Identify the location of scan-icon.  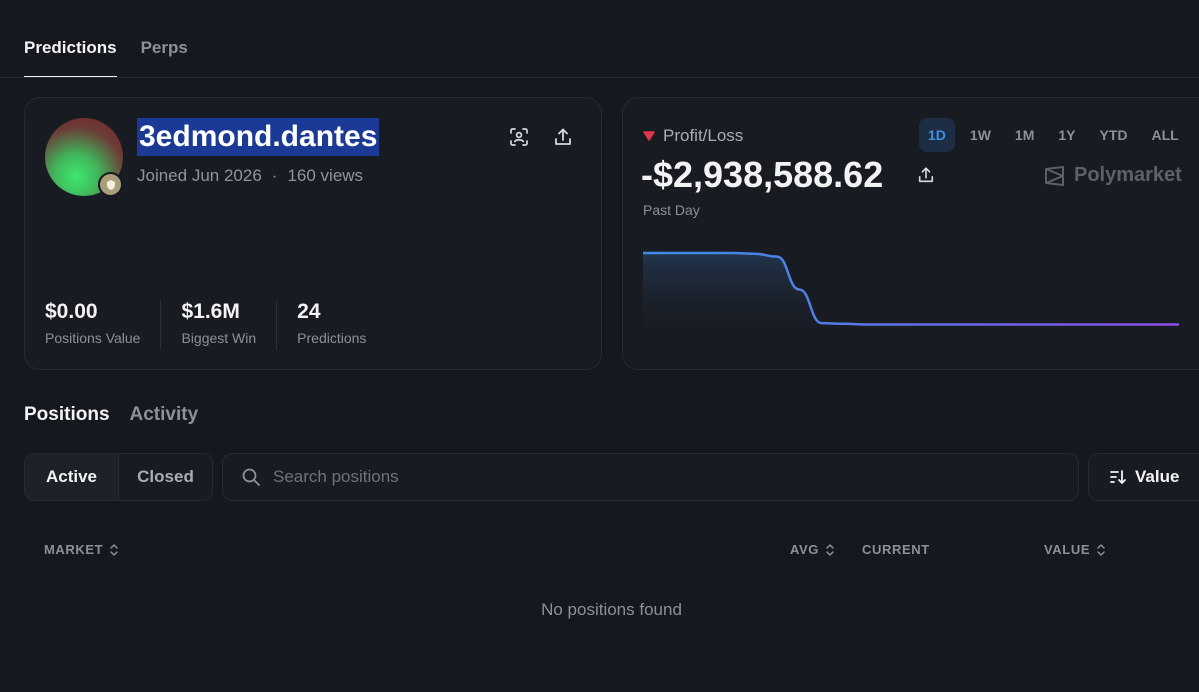
(519, 137).